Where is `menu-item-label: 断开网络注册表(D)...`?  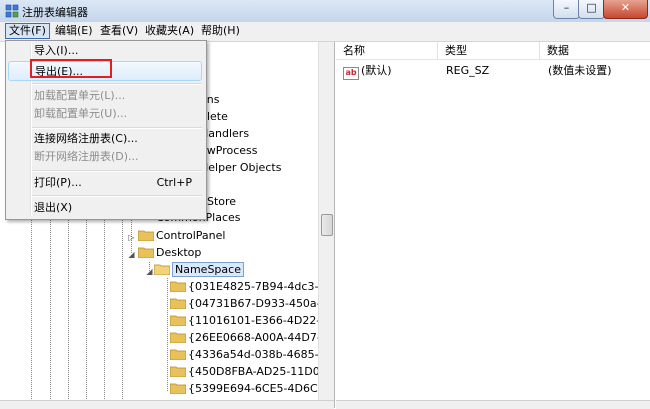
menu-item-label: 断开网络注册表(D)... is located at coordinates (86, 156).